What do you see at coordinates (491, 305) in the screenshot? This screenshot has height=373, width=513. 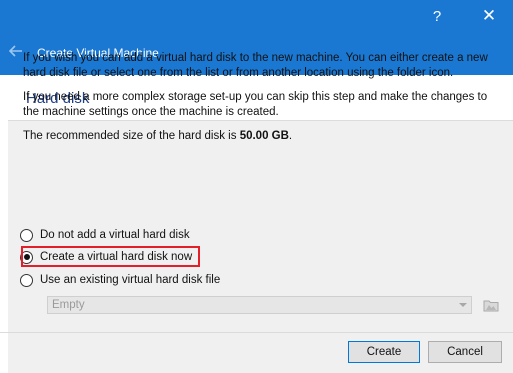 I see `folder-icon` at bounding box center [491, 305].